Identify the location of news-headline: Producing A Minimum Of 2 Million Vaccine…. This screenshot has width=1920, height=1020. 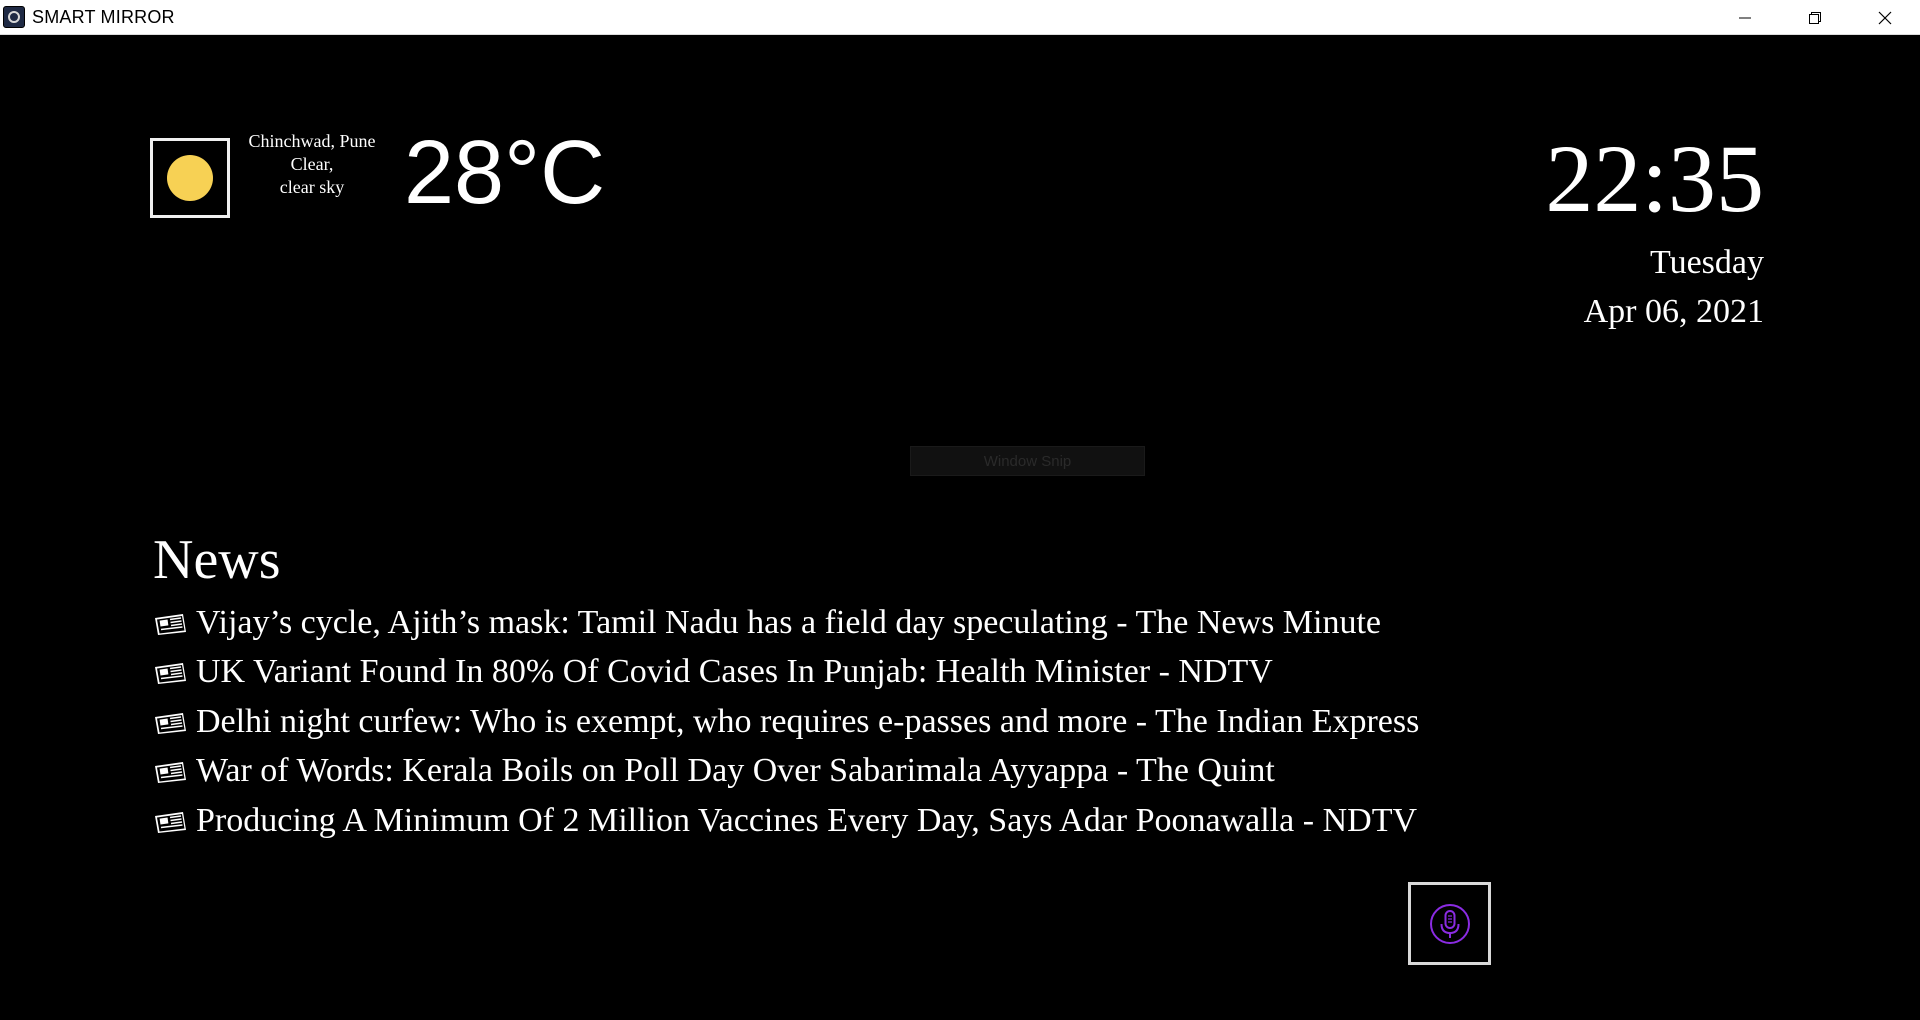
(807, 820).